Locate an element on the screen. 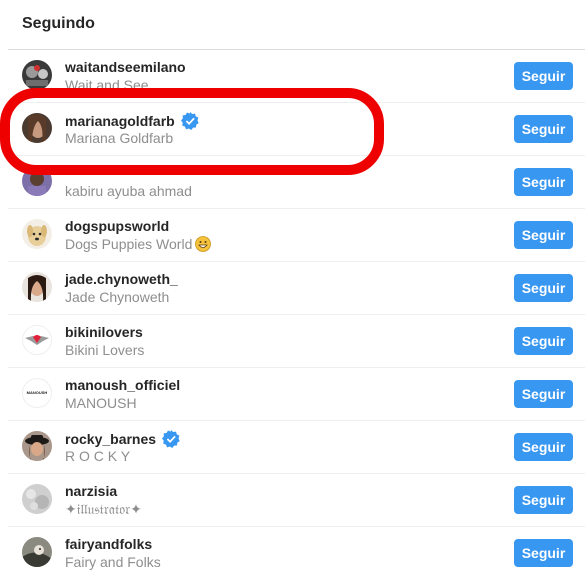 This screenshot has height=579, width=585. list-item: bikinilovers Bikini Lovers Seguir is located at coordinates (296, 341).